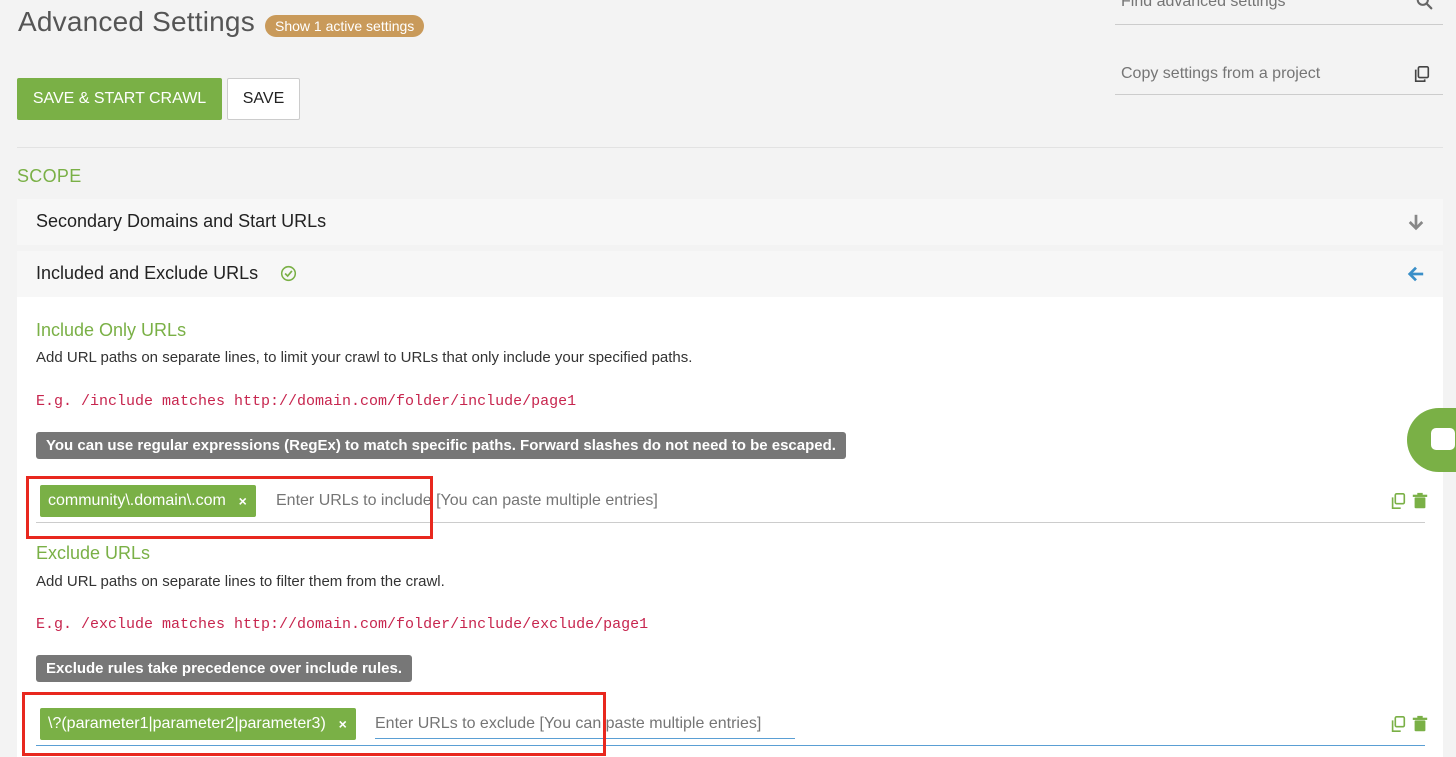 This screenshot has height=757, width=1456. I want to click on check-circle-icon, so click(288, 273).